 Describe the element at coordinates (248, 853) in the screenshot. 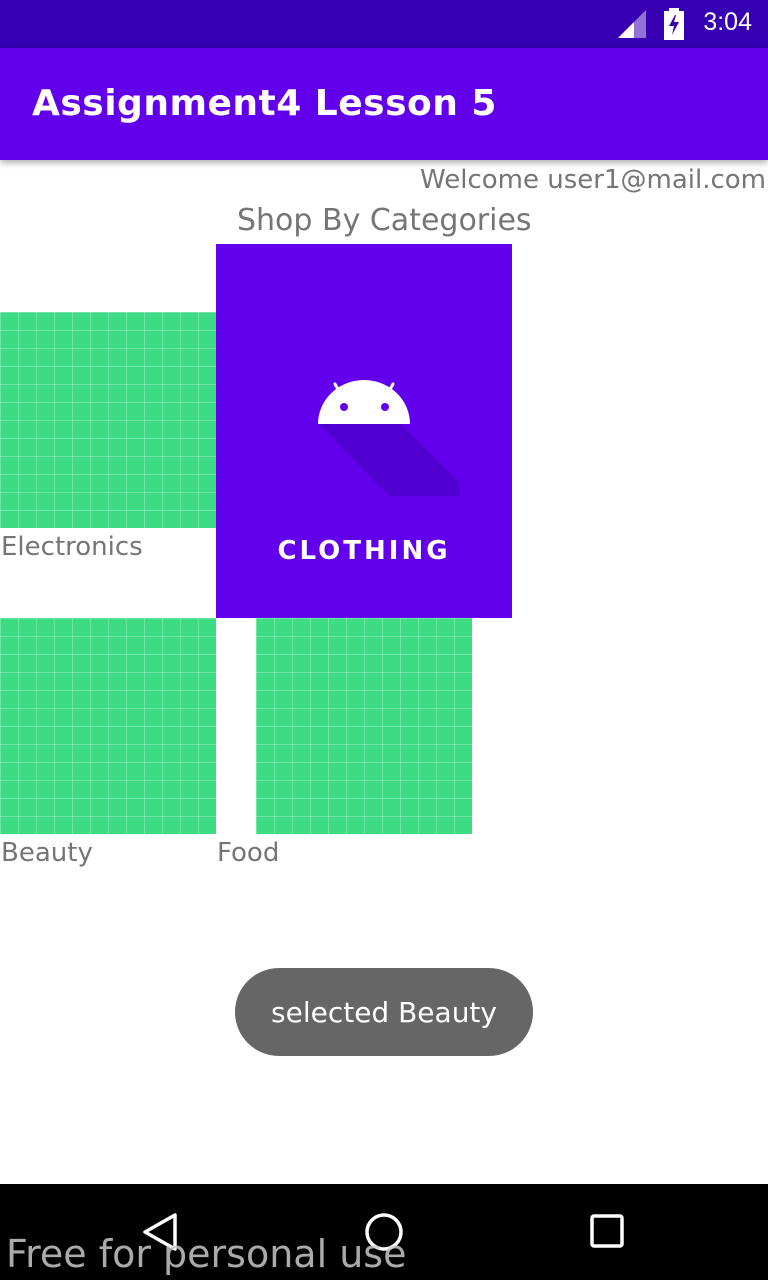

I see `food-label: Food` at that location.